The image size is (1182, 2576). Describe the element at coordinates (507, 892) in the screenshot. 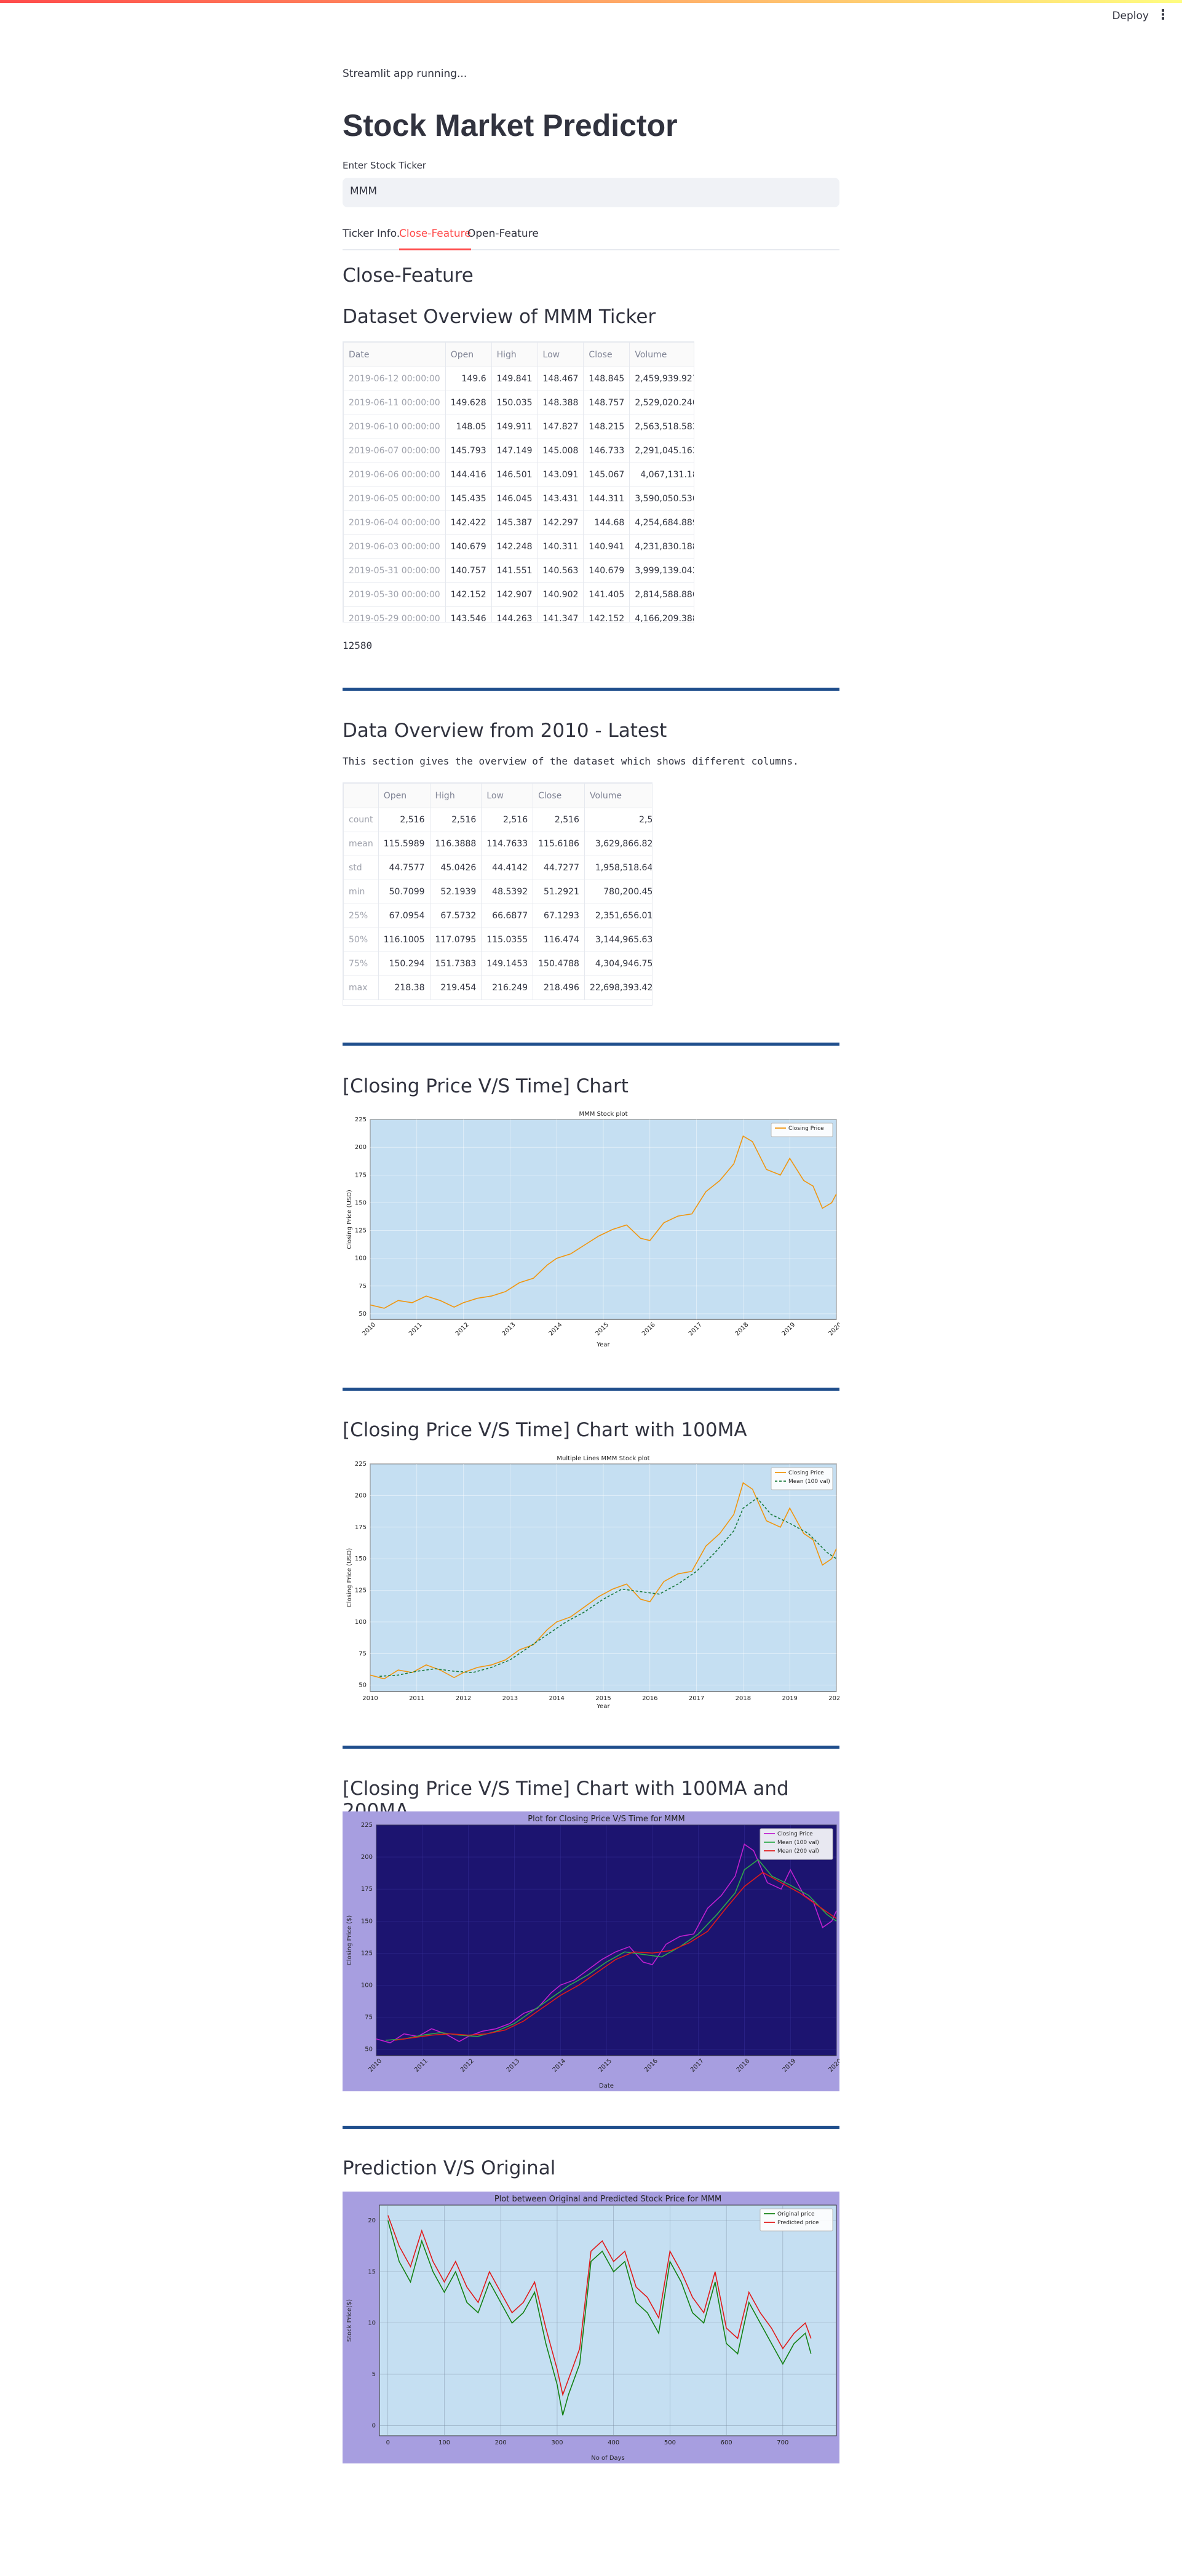

I see `table-cell: 48.5392` at that location.